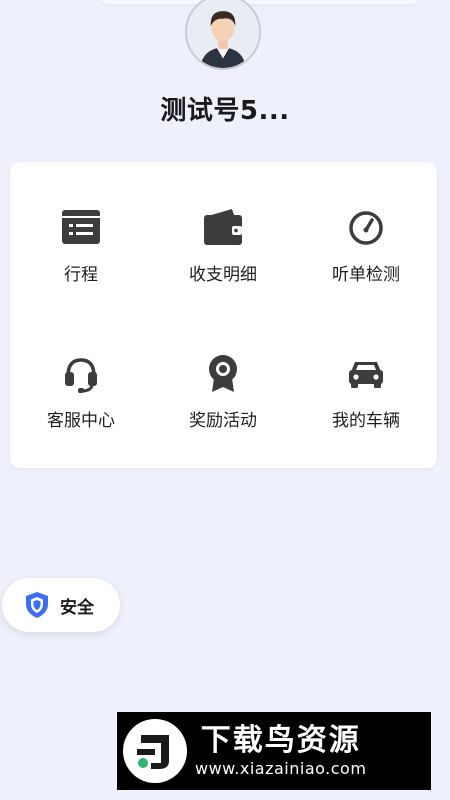  I want to click on car-icon, so click(366, 373).